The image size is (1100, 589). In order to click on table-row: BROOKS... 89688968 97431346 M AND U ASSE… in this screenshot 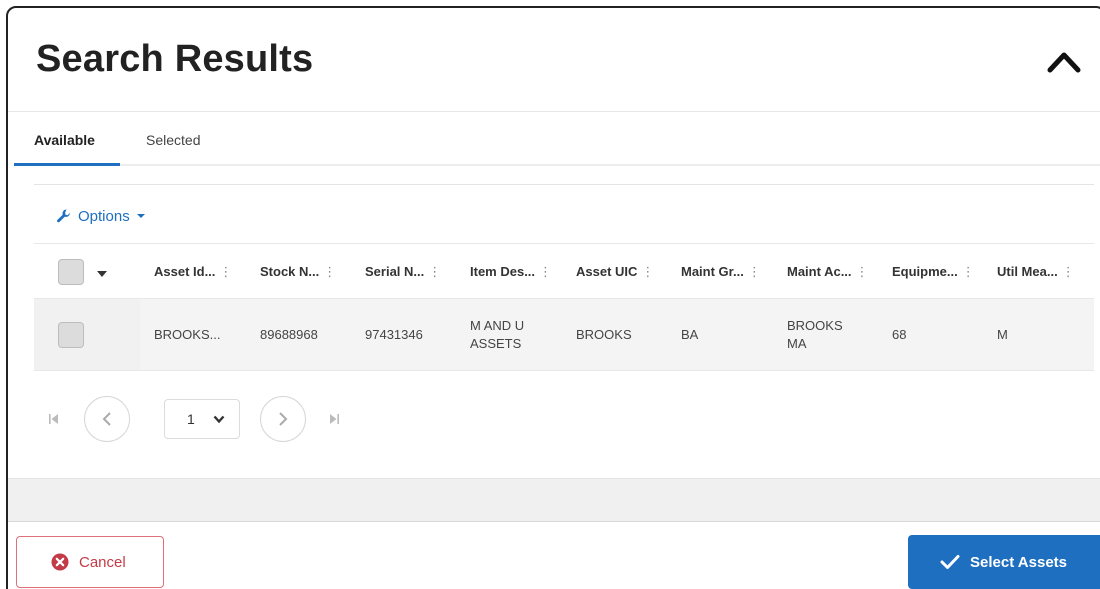, I will do `click(564, 335)`.